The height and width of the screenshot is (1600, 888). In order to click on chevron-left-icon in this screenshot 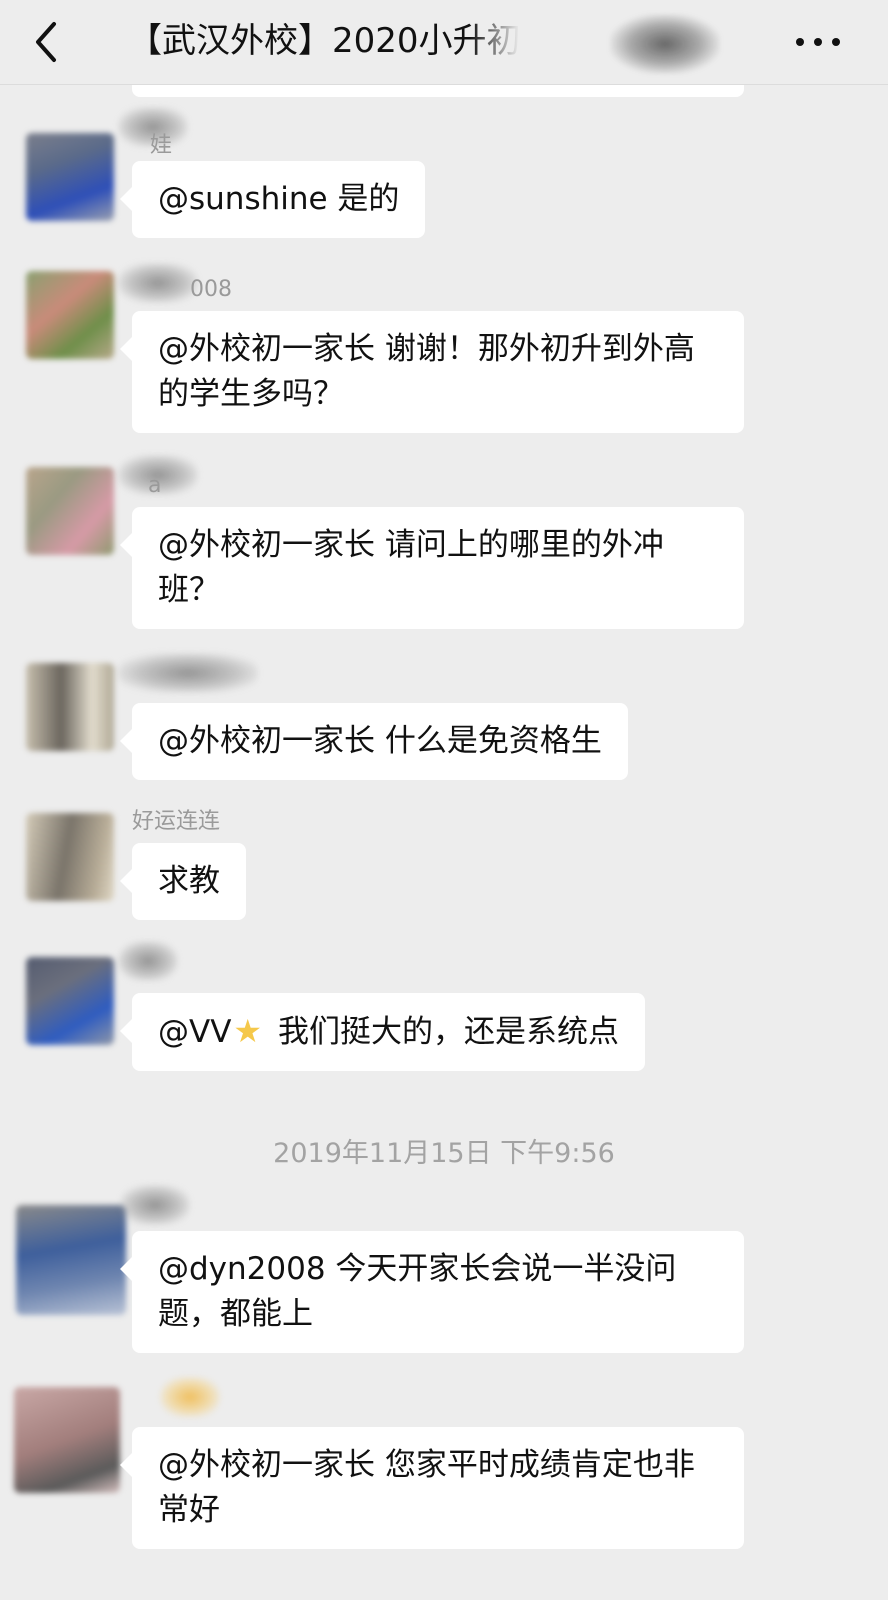, I will do `click(48, 42)`.